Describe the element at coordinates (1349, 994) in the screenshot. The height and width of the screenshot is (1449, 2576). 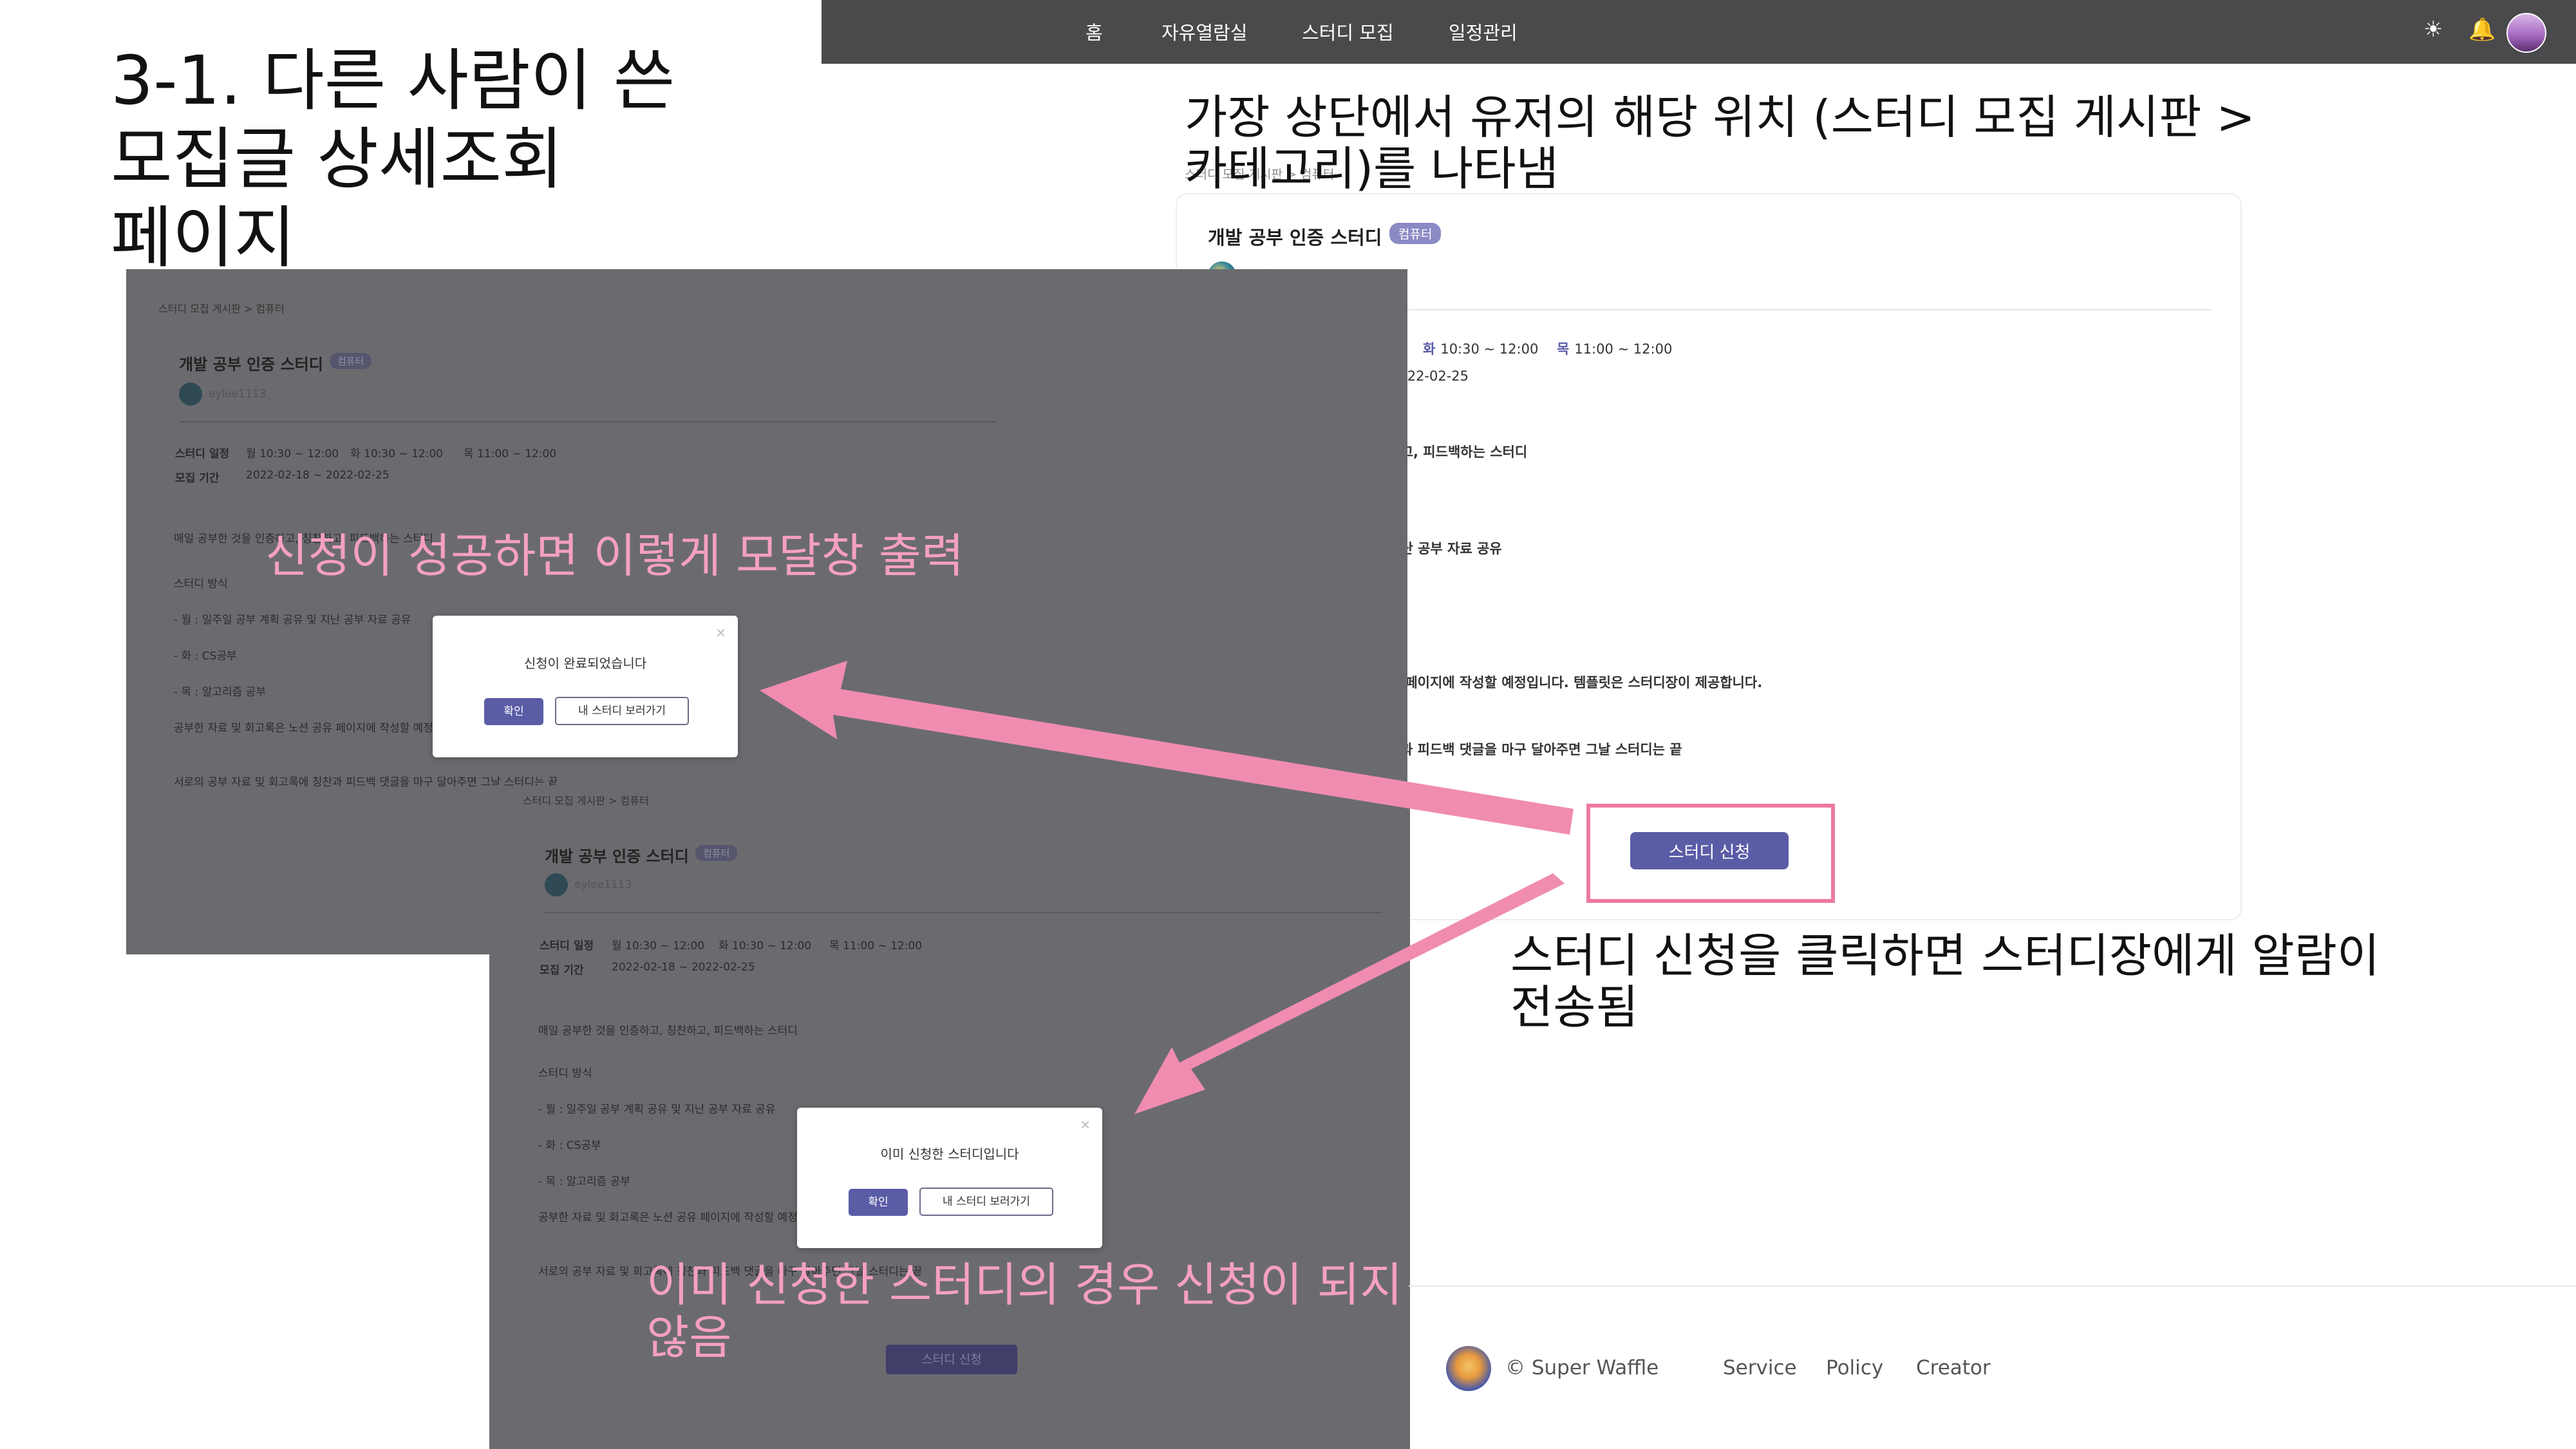
I see `arrow-to-already-modal` at that location.